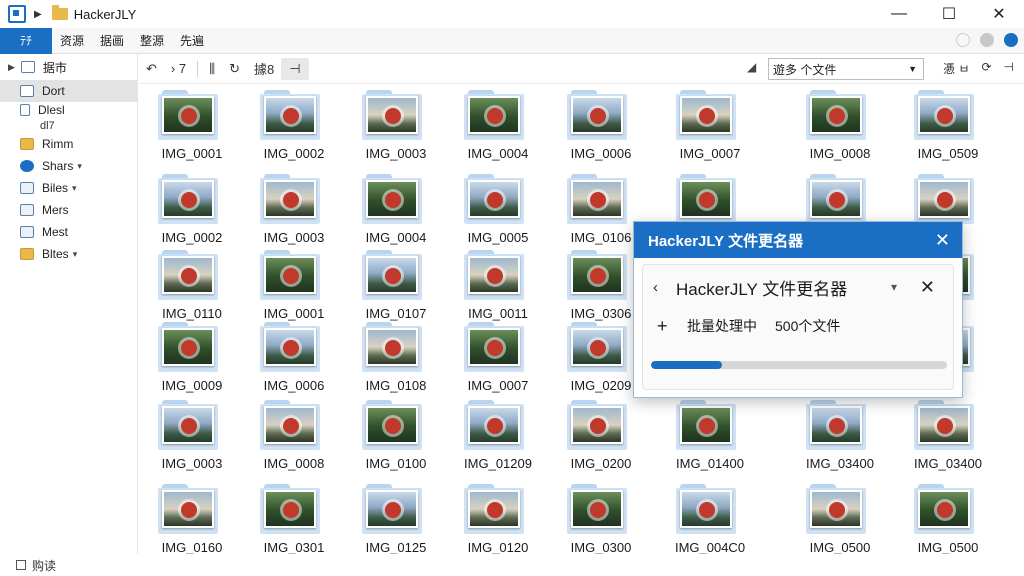 This screenshot has width=1024, height=576. I want to click on sidebar-item-biles: Biles ▾, so click(68, 188).